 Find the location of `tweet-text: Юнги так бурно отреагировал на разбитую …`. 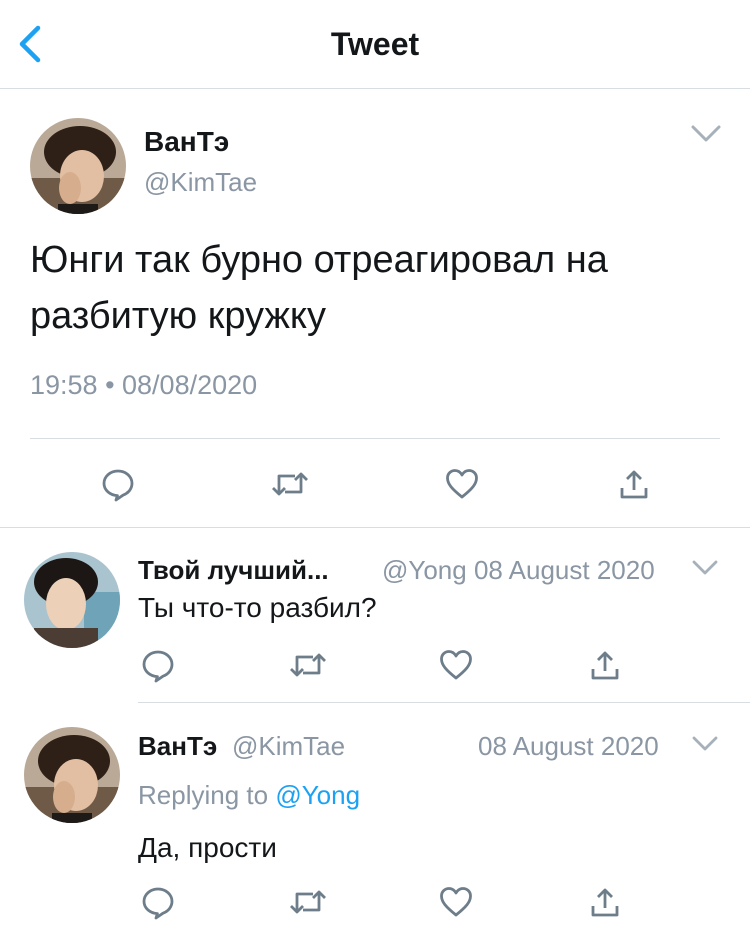

tweet-text: Юнги так бурно отреагировал на разбитую … is located at coordinates (319, 288).